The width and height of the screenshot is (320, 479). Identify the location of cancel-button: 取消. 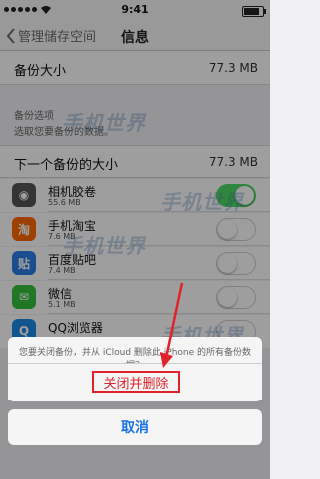
(135, 427).